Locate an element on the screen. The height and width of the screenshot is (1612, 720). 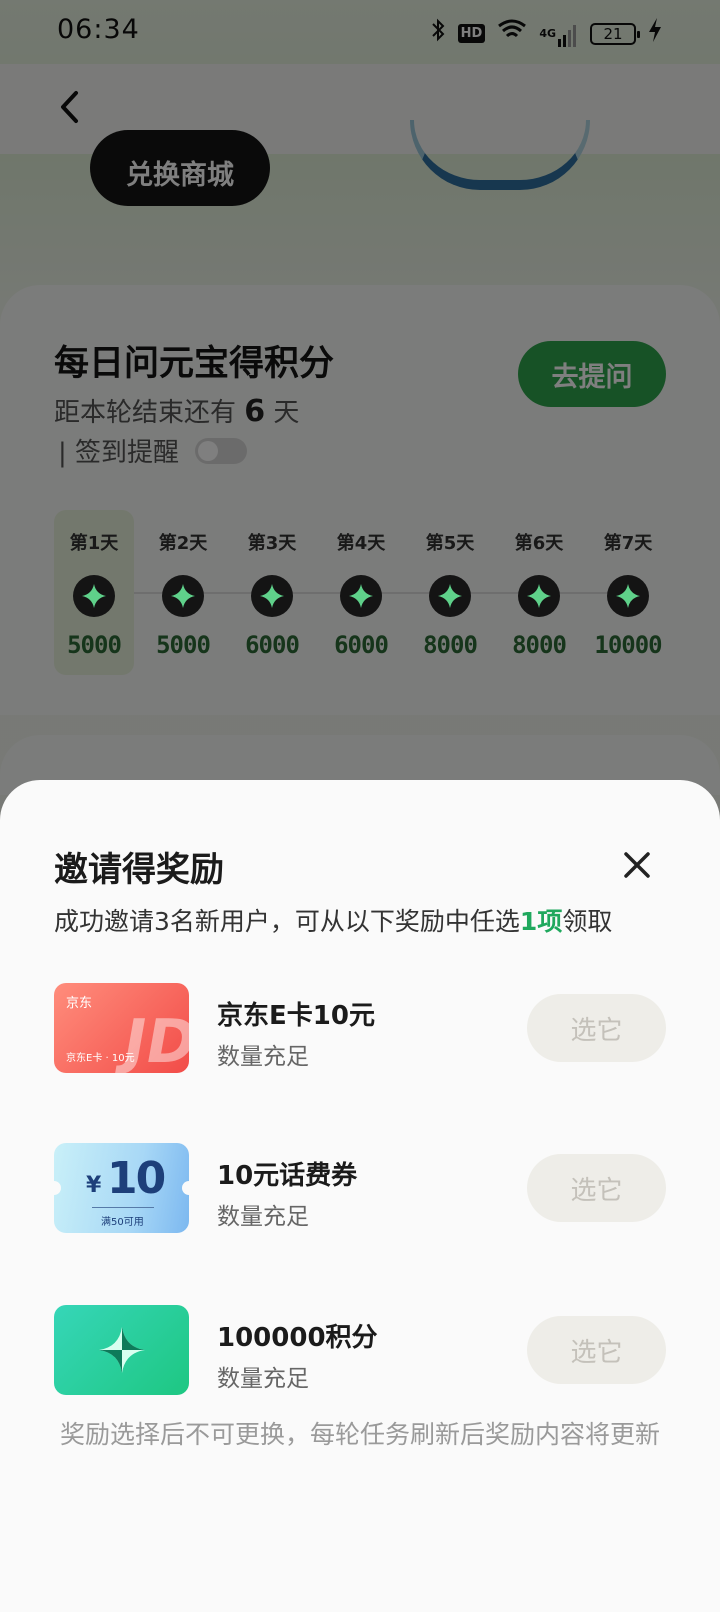
voucher-yen: ¥ is located at coordinates (94, 1185).